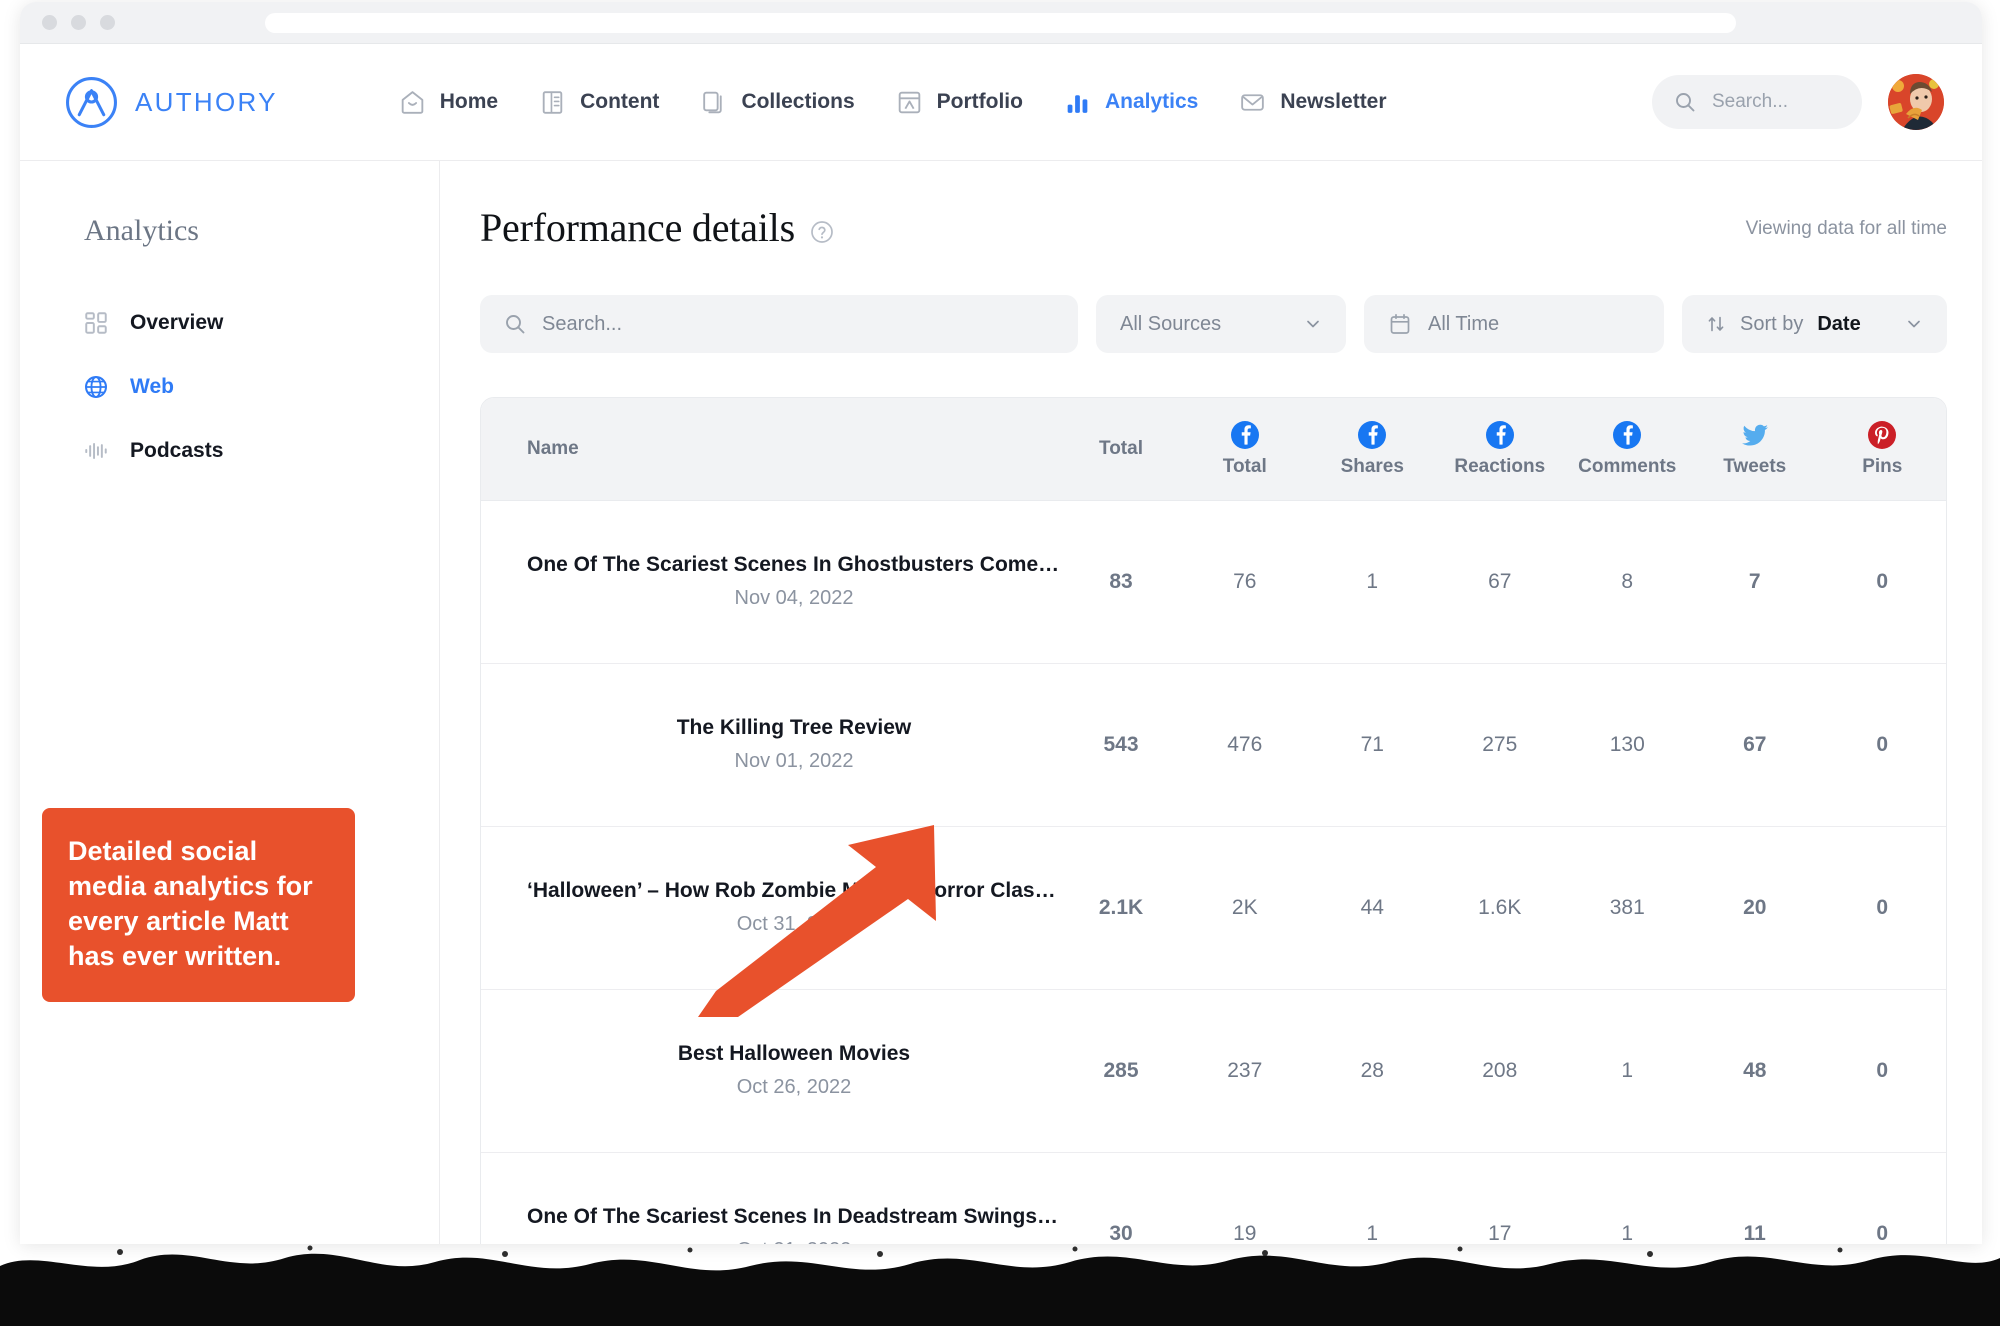  I want to click on sidebar-label-overview: Overview, so click(177, 322).